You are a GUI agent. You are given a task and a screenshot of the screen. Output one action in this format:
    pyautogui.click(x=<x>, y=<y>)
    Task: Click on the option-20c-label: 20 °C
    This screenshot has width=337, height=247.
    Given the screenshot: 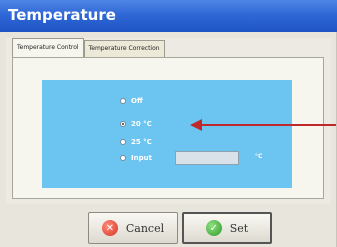 What is the action you would take?
    pyautogui.click(x=141, y=124)
    